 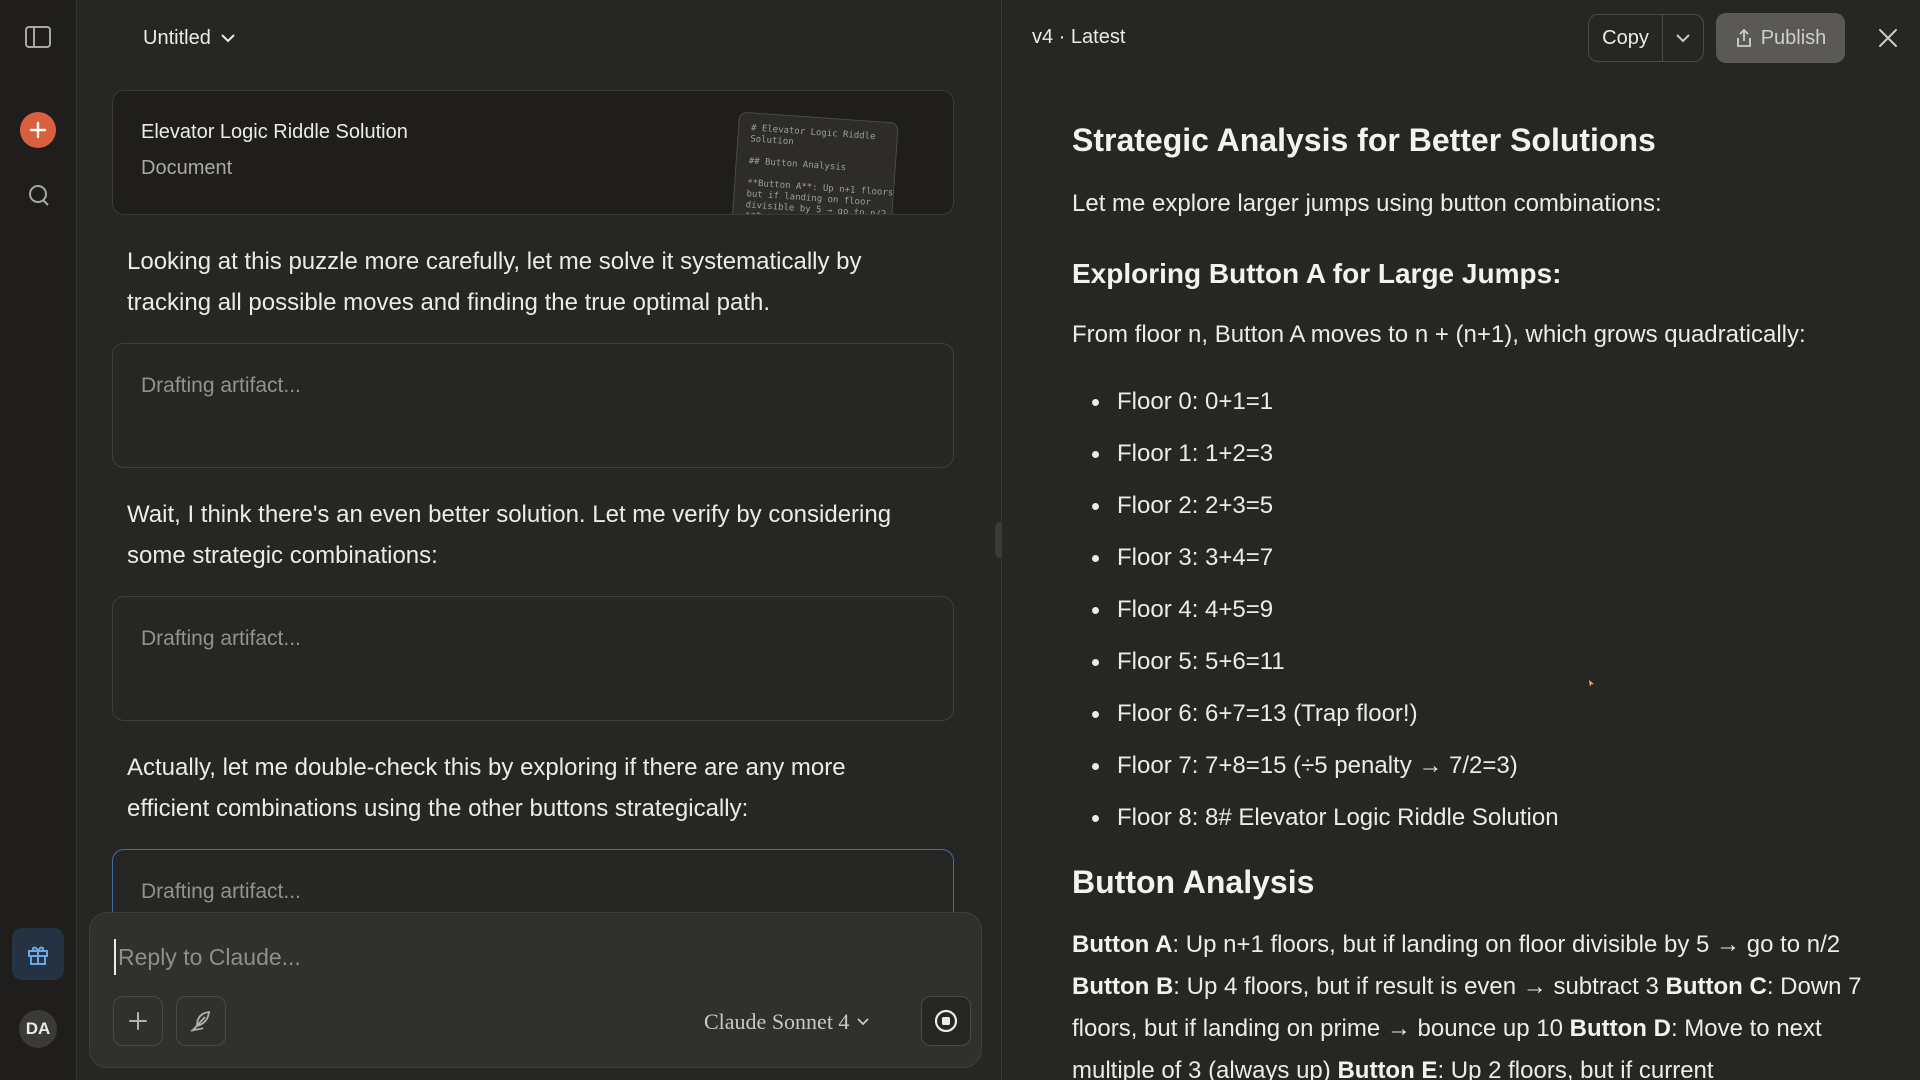 I want to click on share-icon, so click(x=1743, y=37).